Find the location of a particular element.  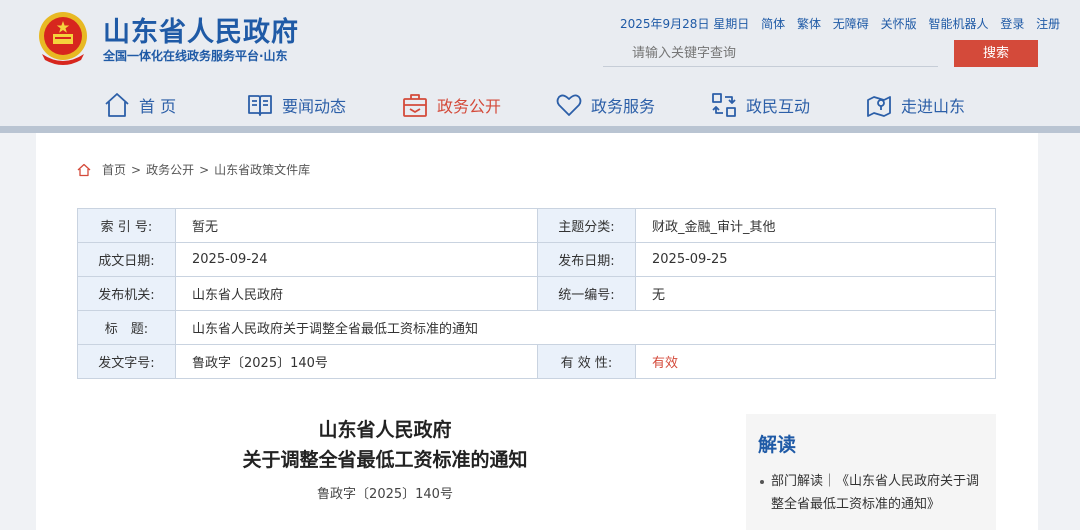

validity-label: 有 效 性: is located at coordinates (586, 361).